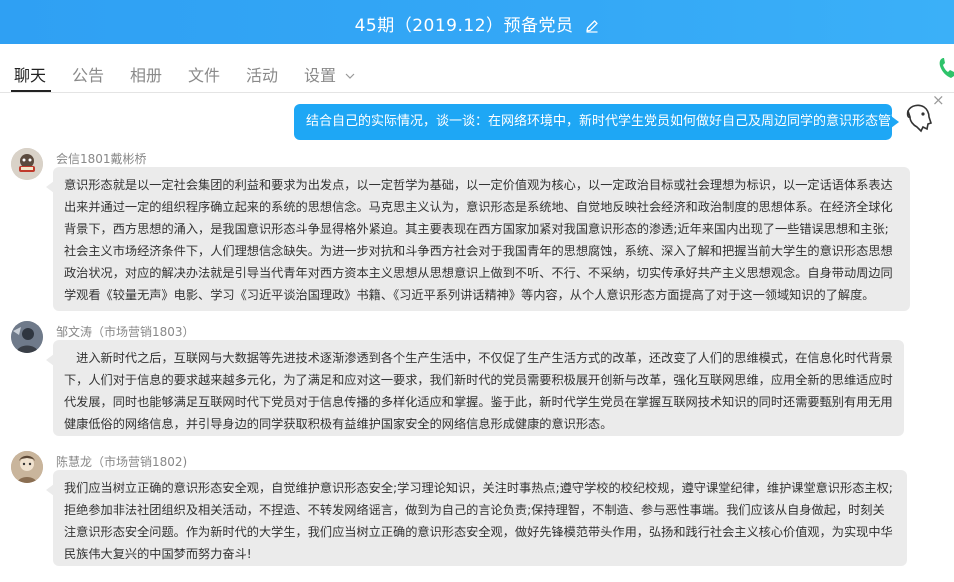 The image size is (954, 582). Describe the element at coordinates (464, 26) in the screenshot. I see `group-title: 45期（2019.12）预备党员` at that location.